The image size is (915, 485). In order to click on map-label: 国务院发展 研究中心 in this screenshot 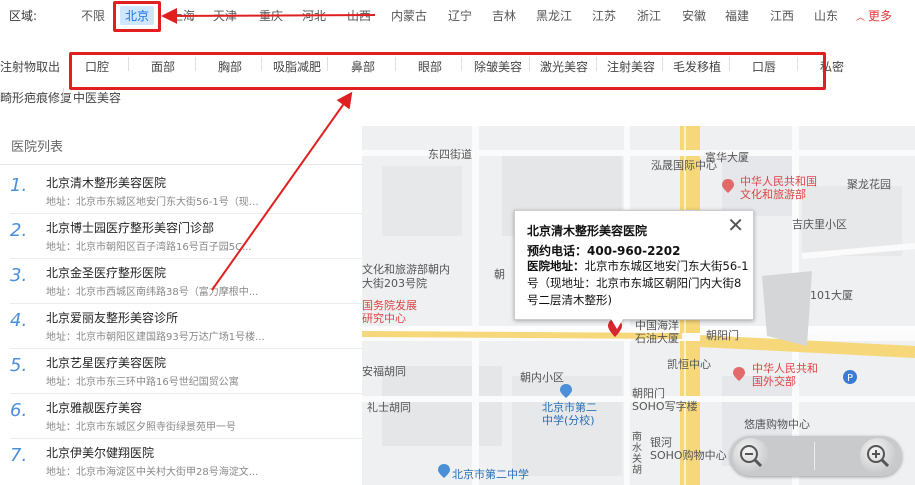, I will do `click(389, 312)`.